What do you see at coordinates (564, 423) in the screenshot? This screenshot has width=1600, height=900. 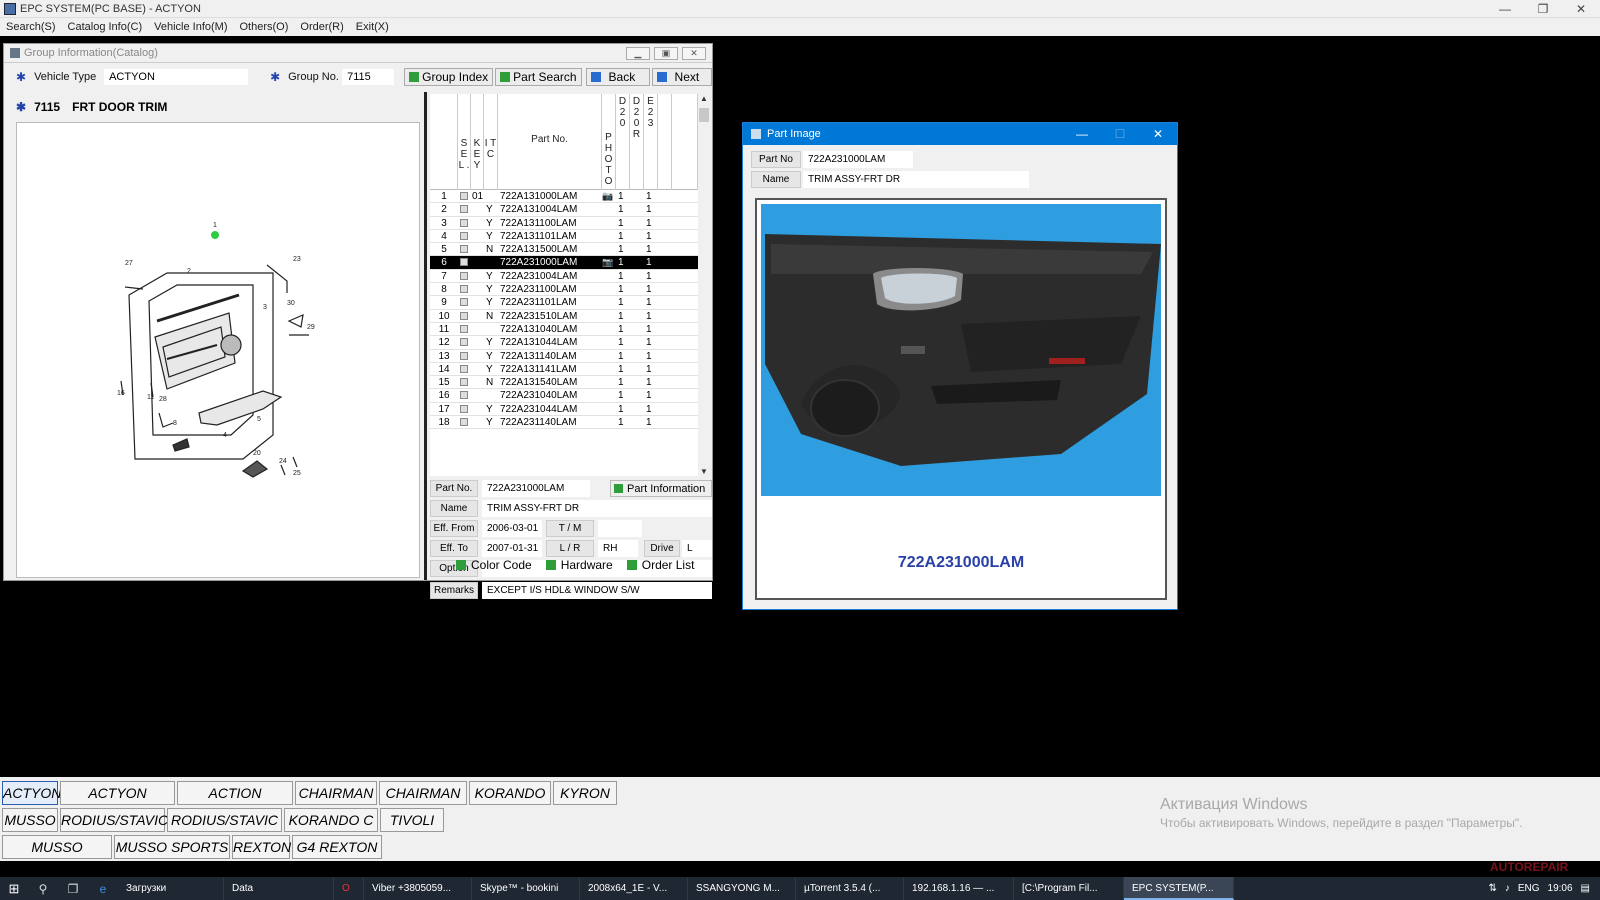 I see `table-row: 18 Y 722A231140LAM 1 1` at bounding box center [564, 423].